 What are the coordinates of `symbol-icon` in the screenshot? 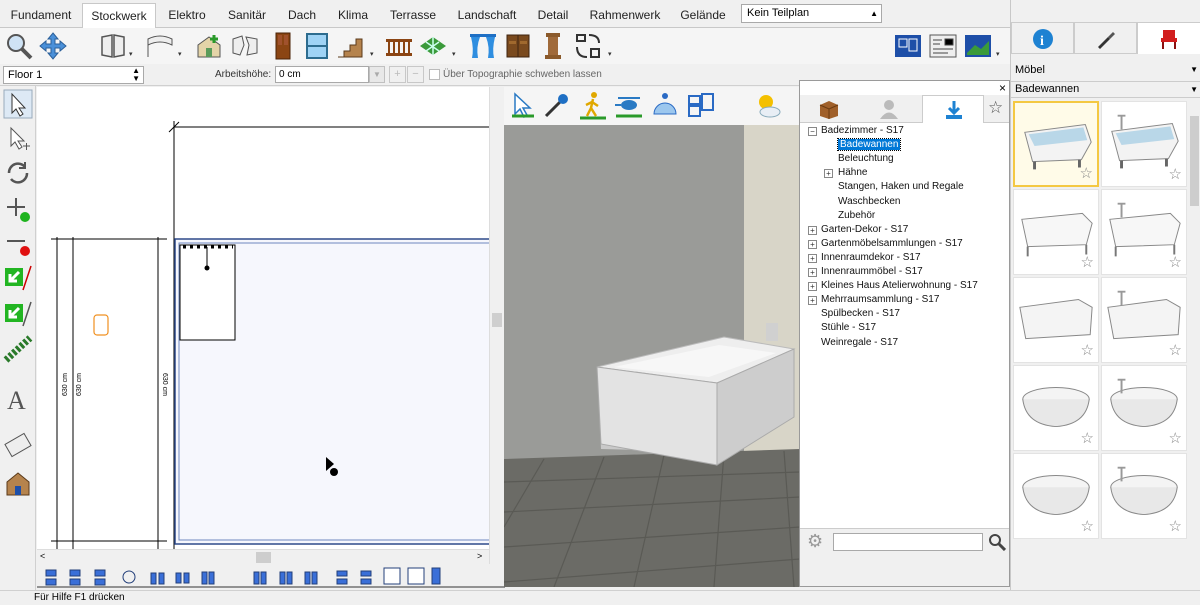 It's located at (588, 46).